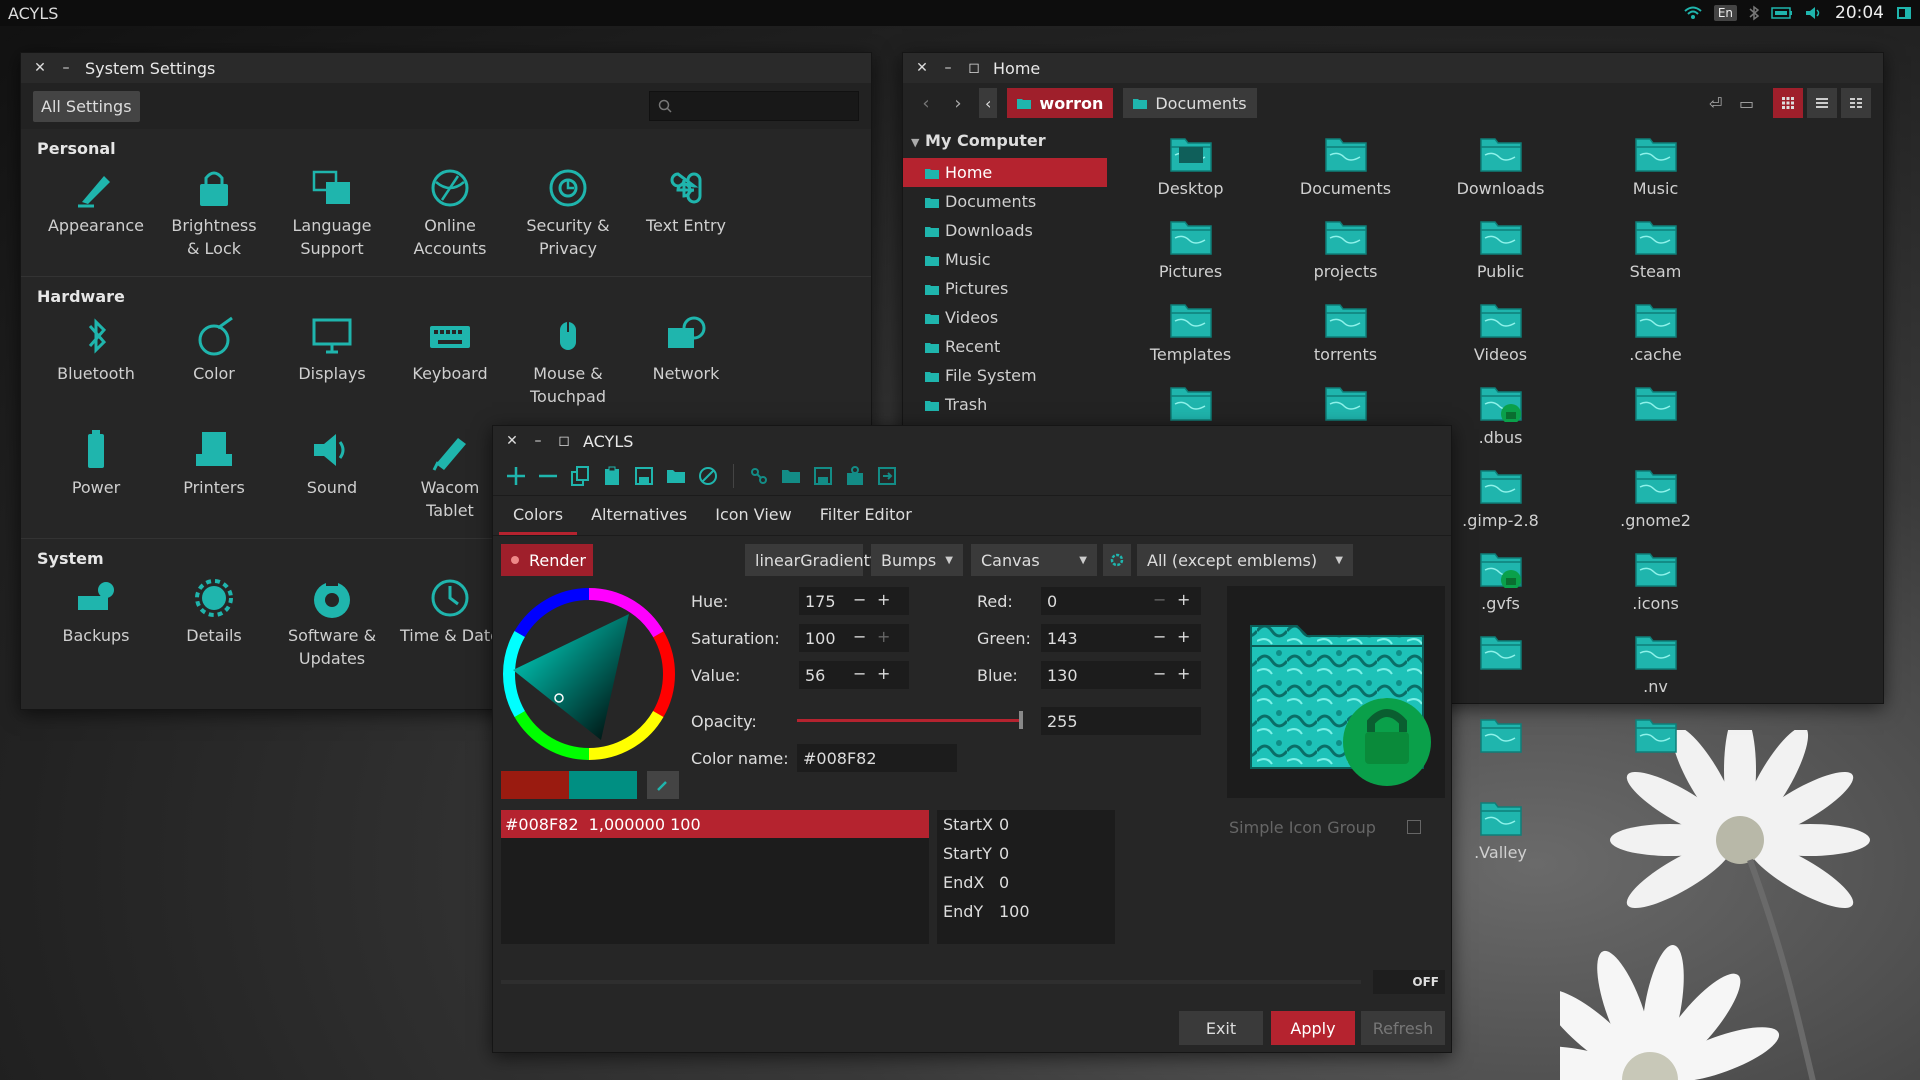 The image size is (1920, 1080). What do you see at coordinates (1414, 827) in the screenshot?
I see `simple-icon-group-checkbox` at bounding box center [1414, 827].